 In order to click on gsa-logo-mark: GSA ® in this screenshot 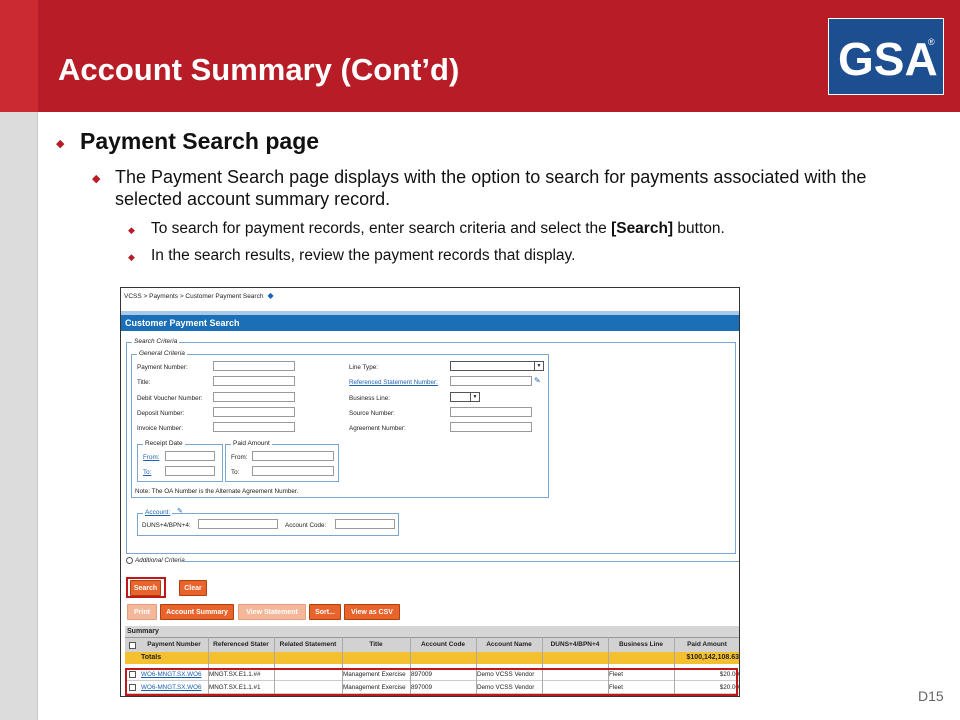, I will do `click(888, 59)`.